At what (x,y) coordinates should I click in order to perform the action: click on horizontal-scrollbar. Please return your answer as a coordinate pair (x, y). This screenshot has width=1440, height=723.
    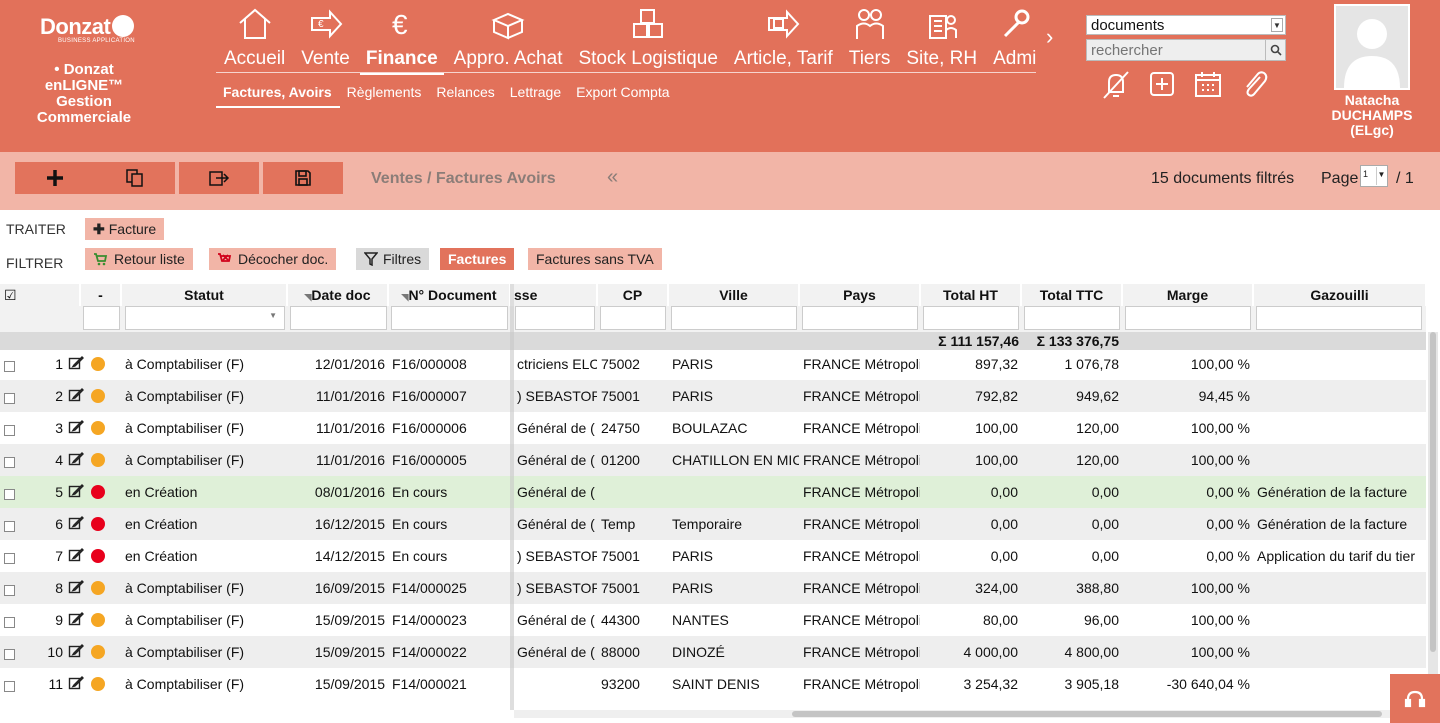
    Looking at the image, I should click on (952, 714).